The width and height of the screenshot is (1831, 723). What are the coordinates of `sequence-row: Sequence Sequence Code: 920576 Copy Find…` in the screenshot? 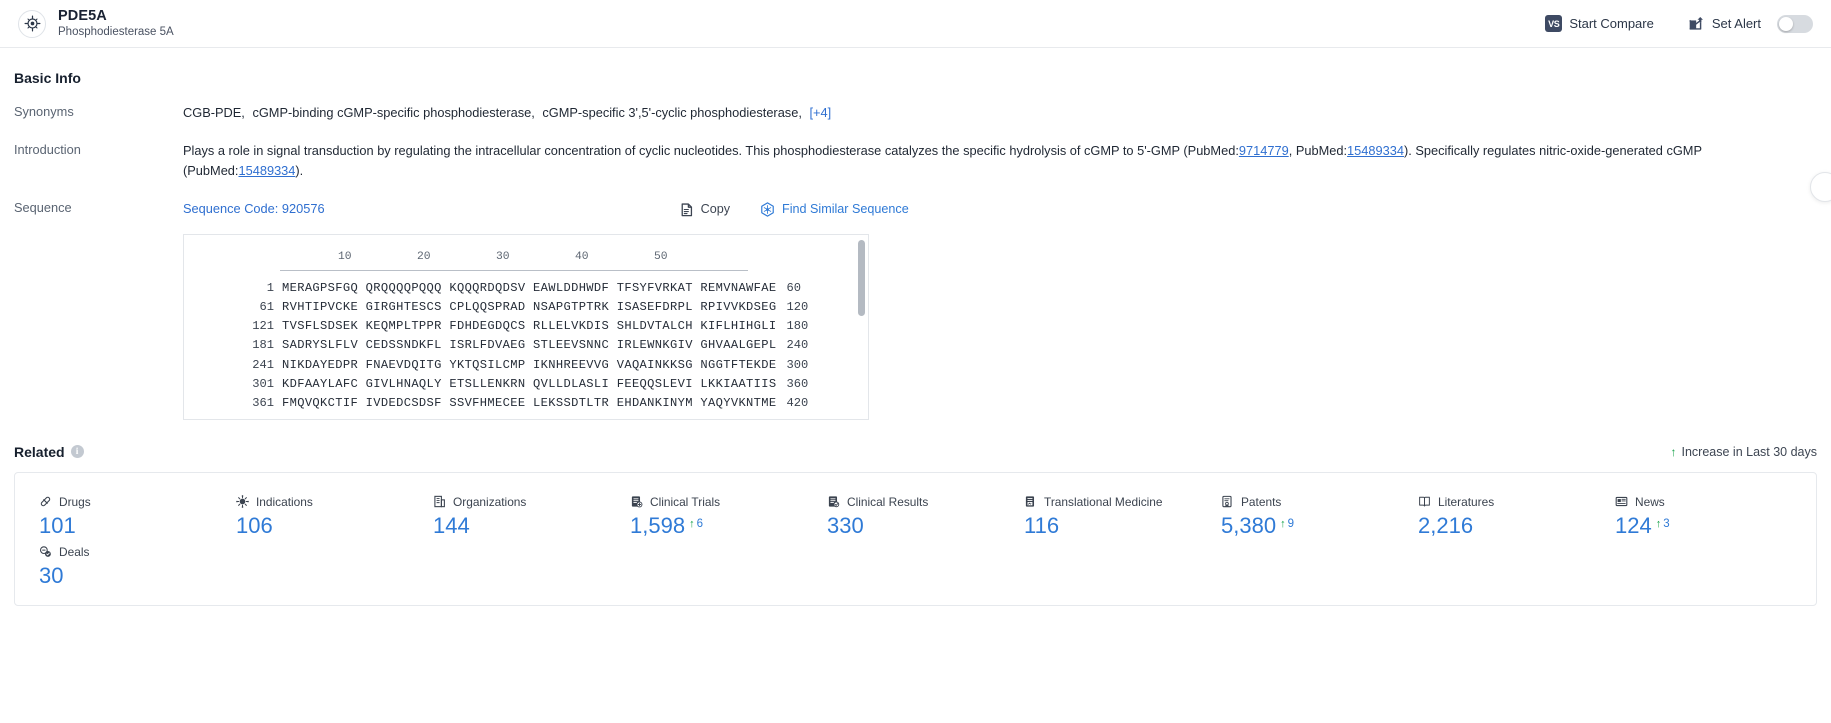 It's located at (915, 209).